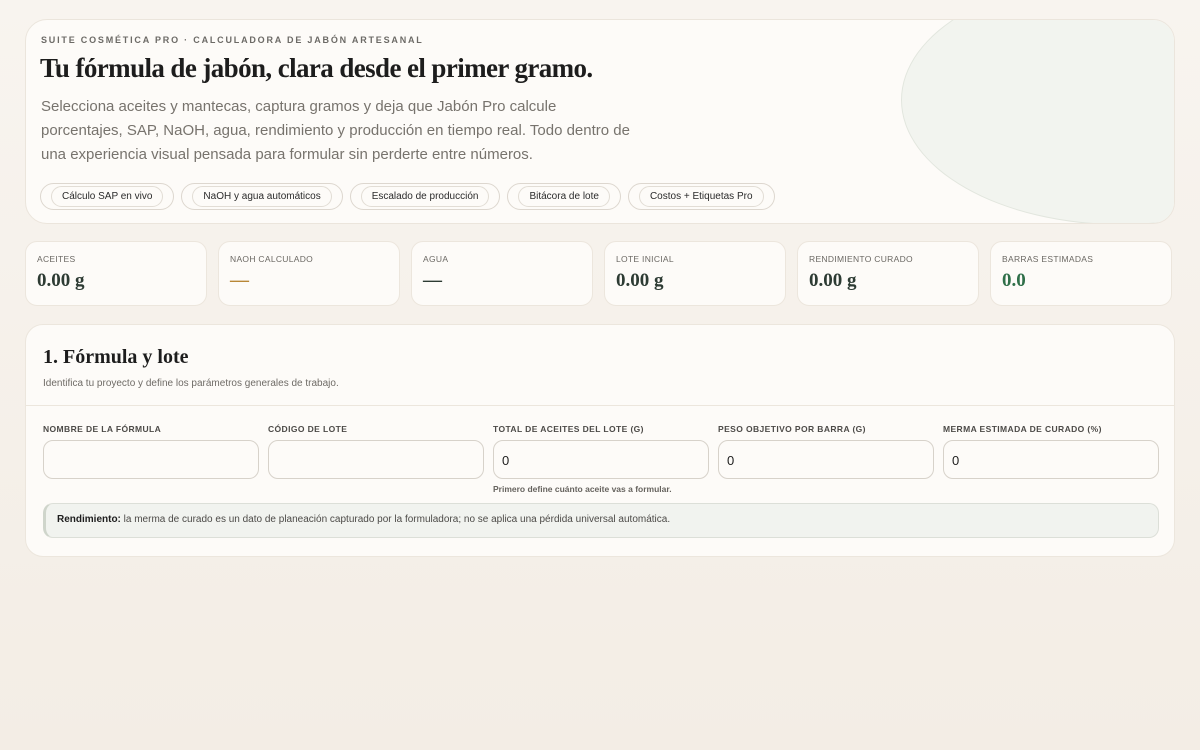 The image size is (1200, 750). I want to click on field-nombre: NOMBRE DE LA FÓRMULA, so click(151, 459).